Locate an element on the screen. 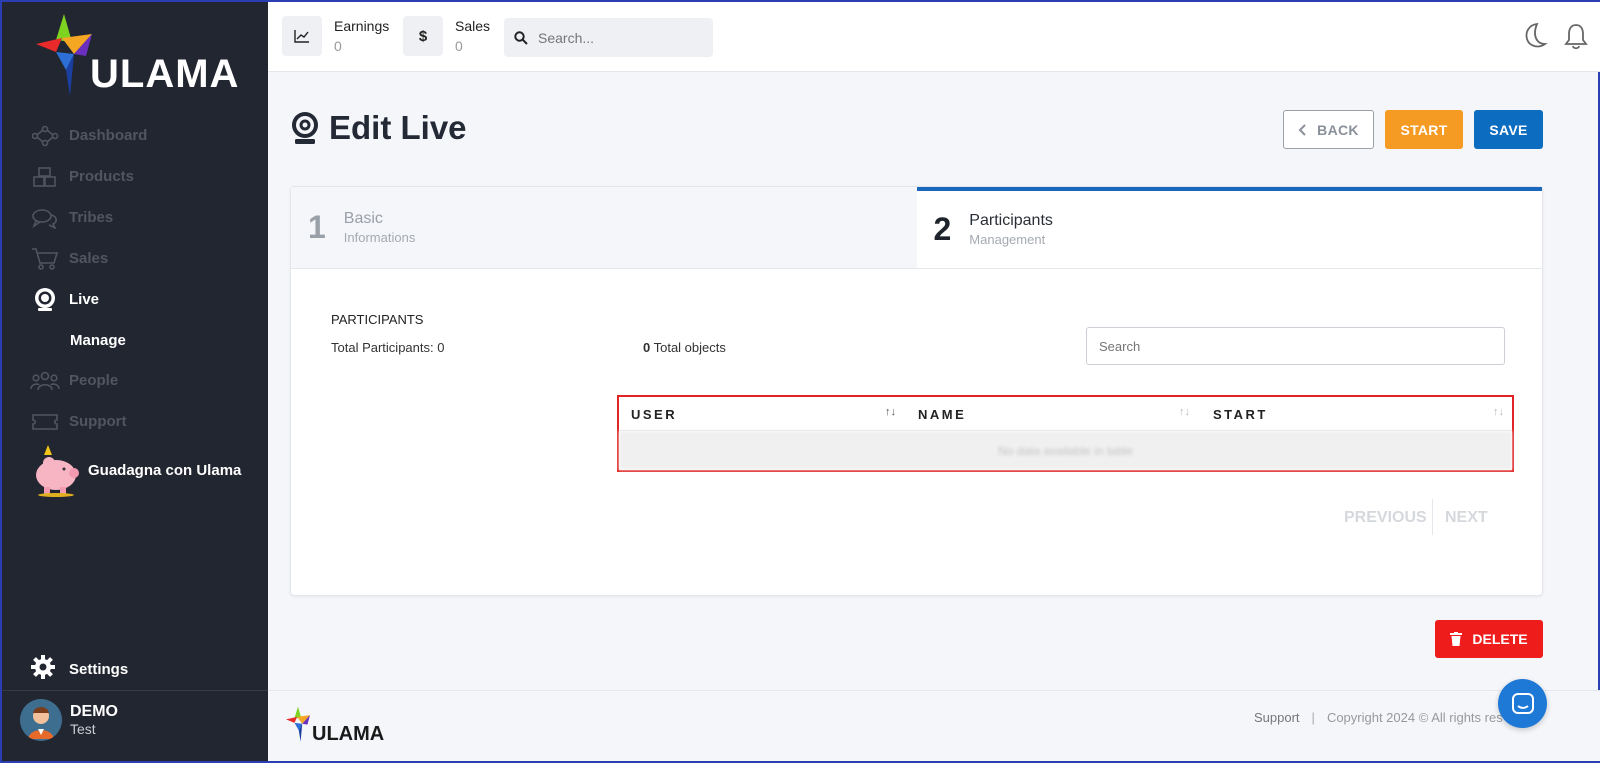  total-objects-label: Total objects is located at coordinates (688, 347).